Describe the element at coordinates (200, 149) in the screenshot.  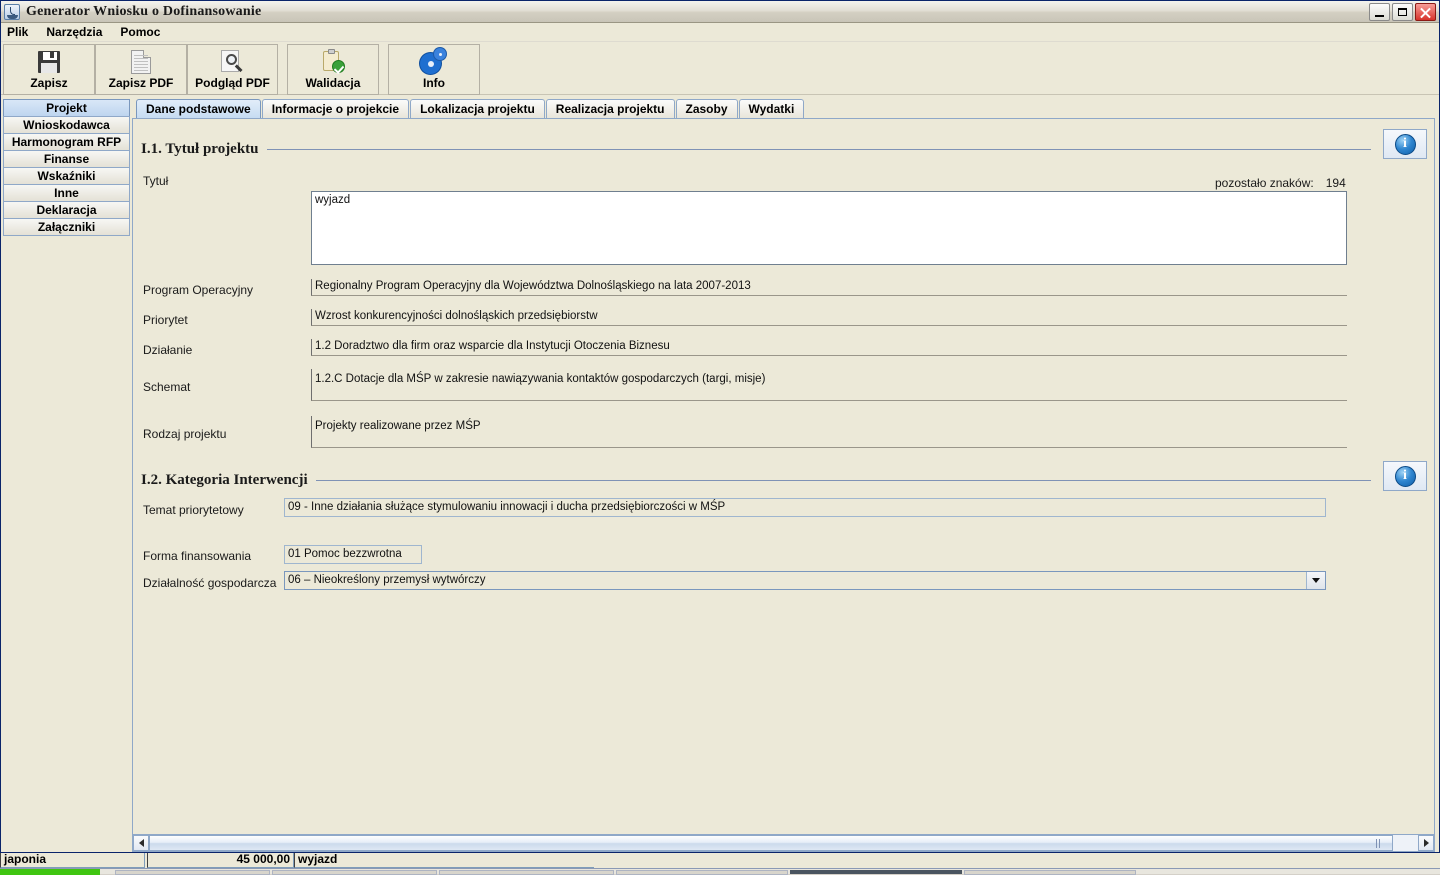
I see `section-heading-label: I.1. Tytuł projektu` at that location.